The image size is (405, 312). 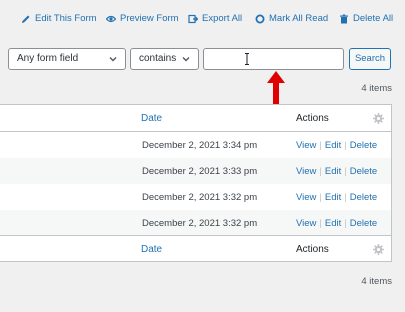 I want to click on export-all-label: Export All, so click(x=222, y=18).